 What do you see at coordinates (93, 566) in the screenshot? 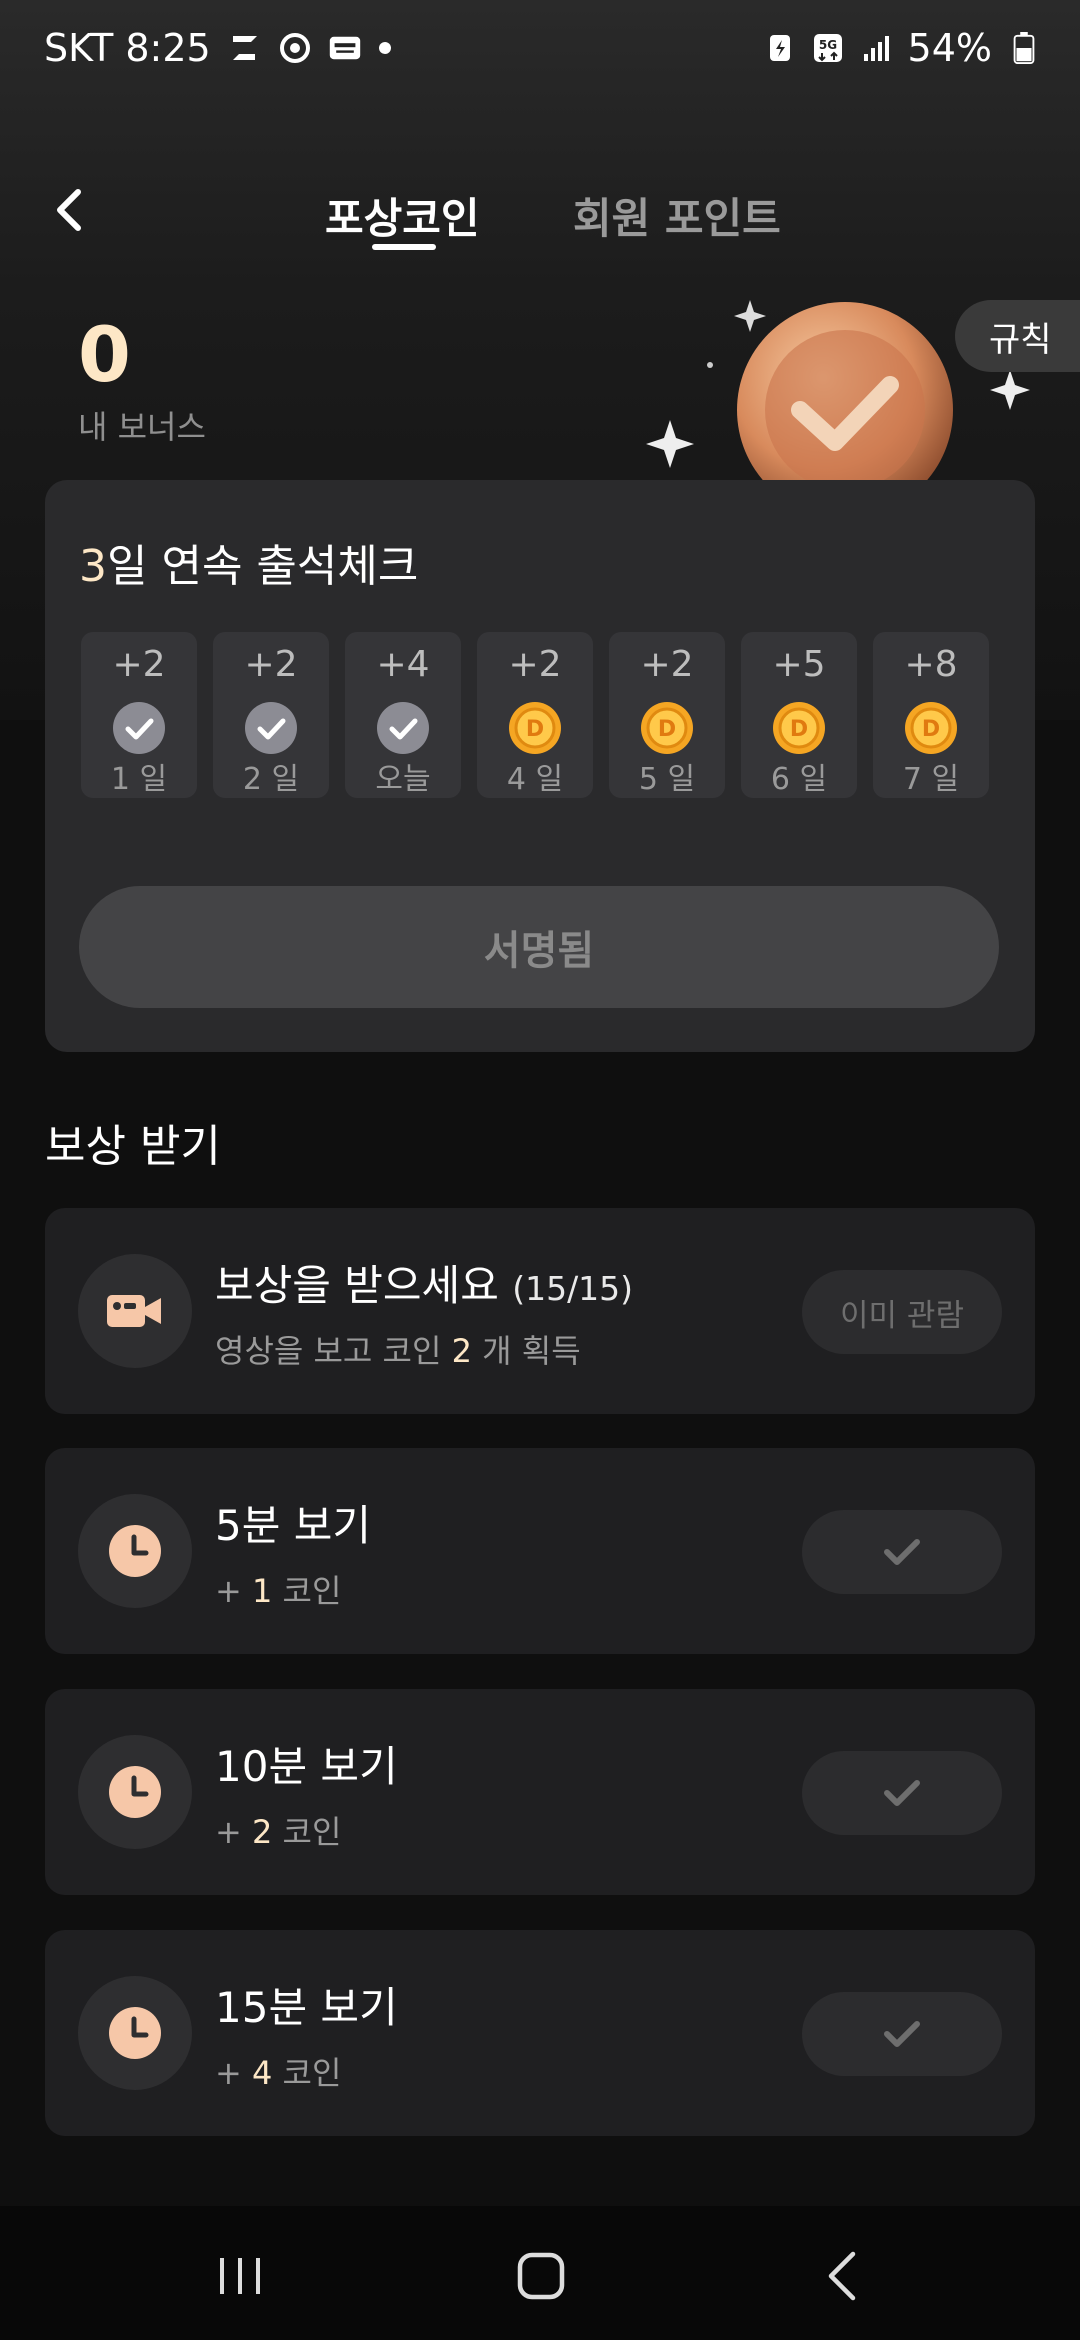
I see `streak-days: 3` at bounding box center [93, 566].